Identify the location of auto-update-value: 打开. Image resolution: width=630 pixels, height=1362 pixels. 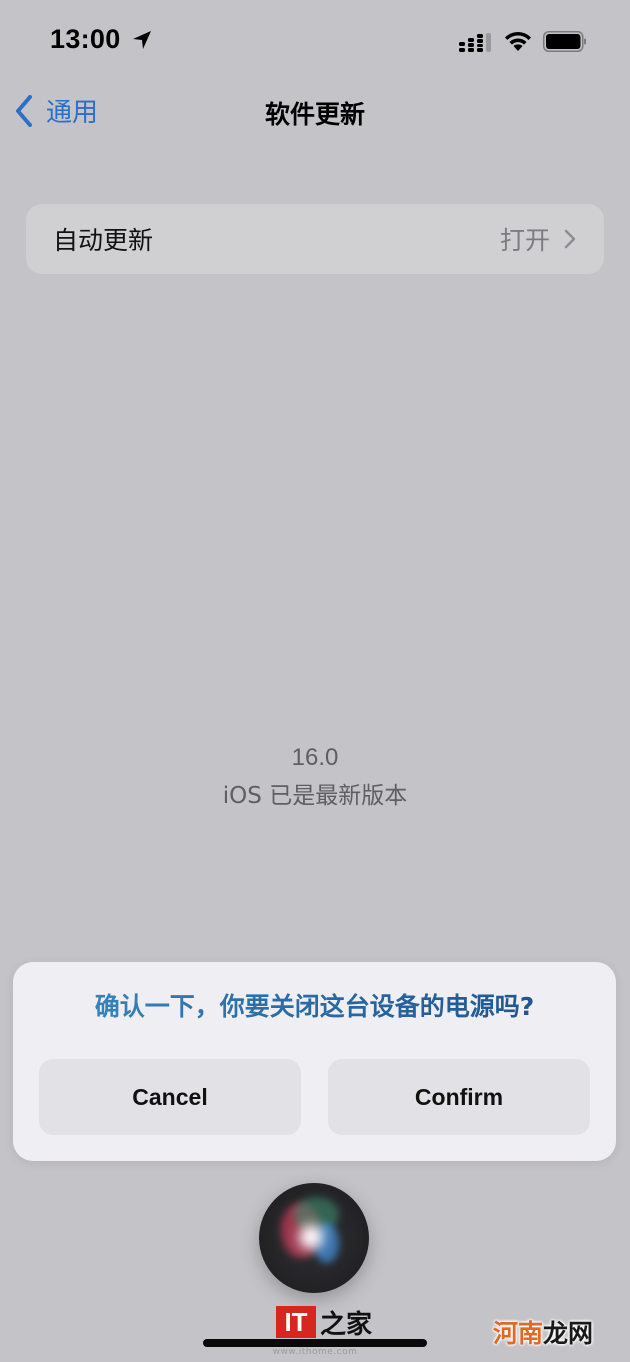
(524, 240).